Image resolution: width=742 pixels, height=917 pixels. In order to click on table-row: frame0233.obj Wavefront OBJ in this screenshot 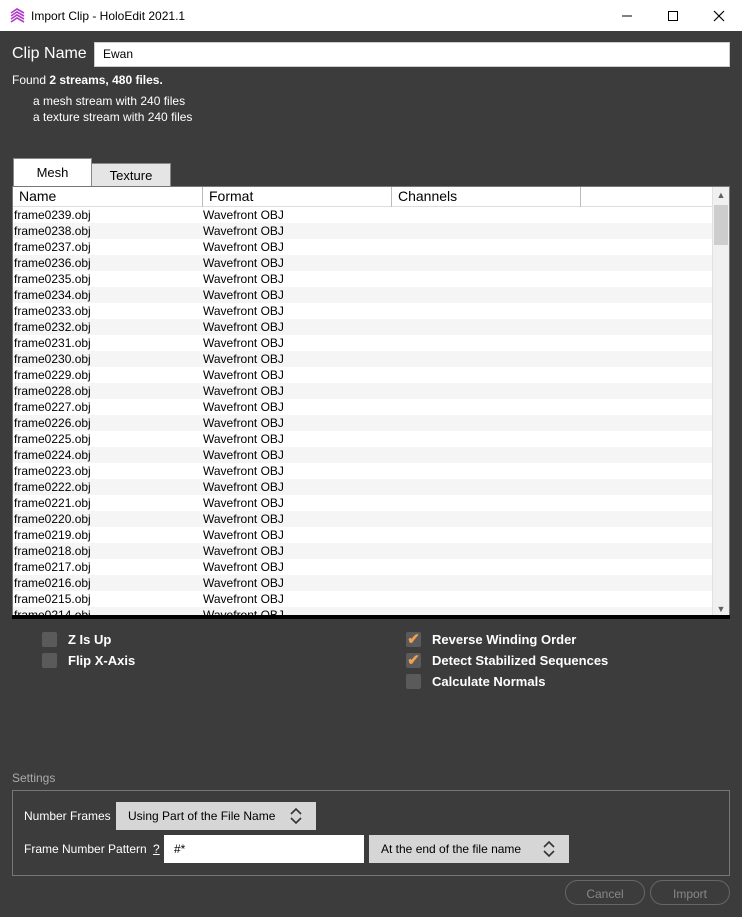, I will do `click(363, 311)`.